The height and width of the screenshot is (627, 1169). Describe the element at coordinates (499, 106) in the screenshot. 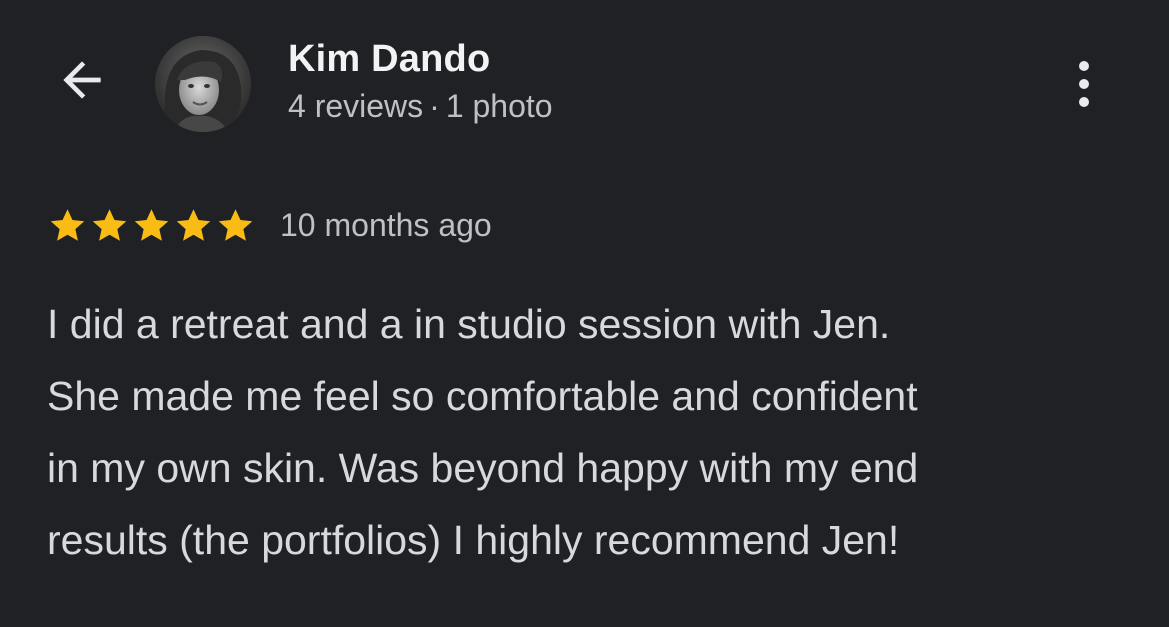

I see `photo-count: 1 photo` at that location.